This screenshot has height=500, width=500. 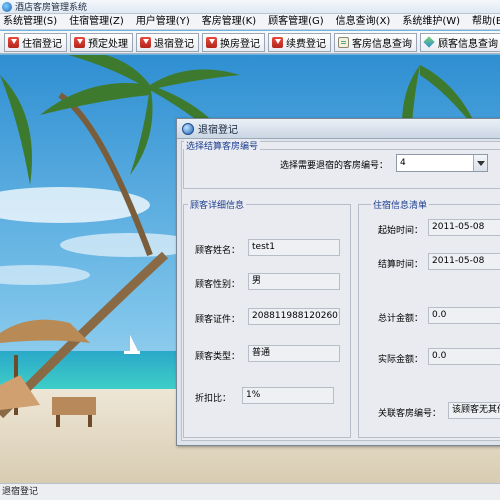 What do you see at coordinates (217, 204) in the screenshot?
I see `guest-details-title: 顾客详细信息` at bounding box center [217, 204].